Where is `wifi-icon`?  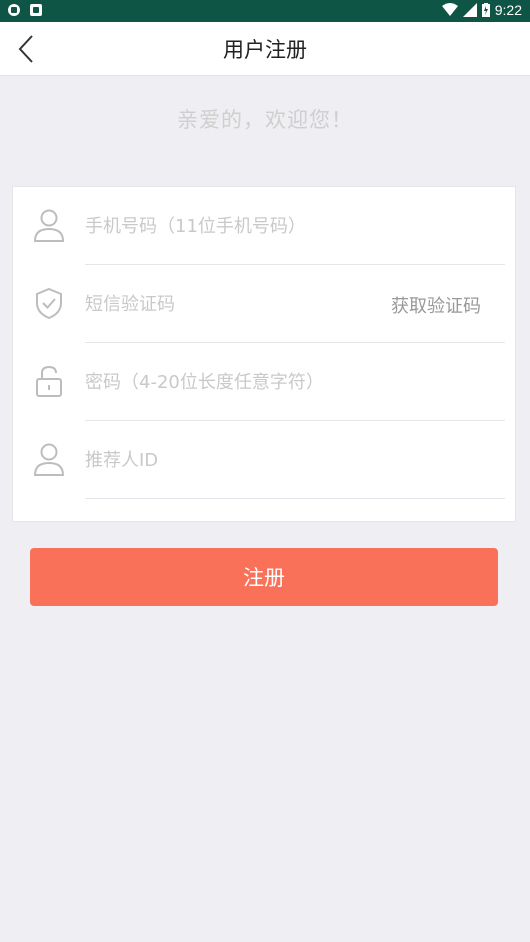 wifi-icon is located at coordinates (449, 9).